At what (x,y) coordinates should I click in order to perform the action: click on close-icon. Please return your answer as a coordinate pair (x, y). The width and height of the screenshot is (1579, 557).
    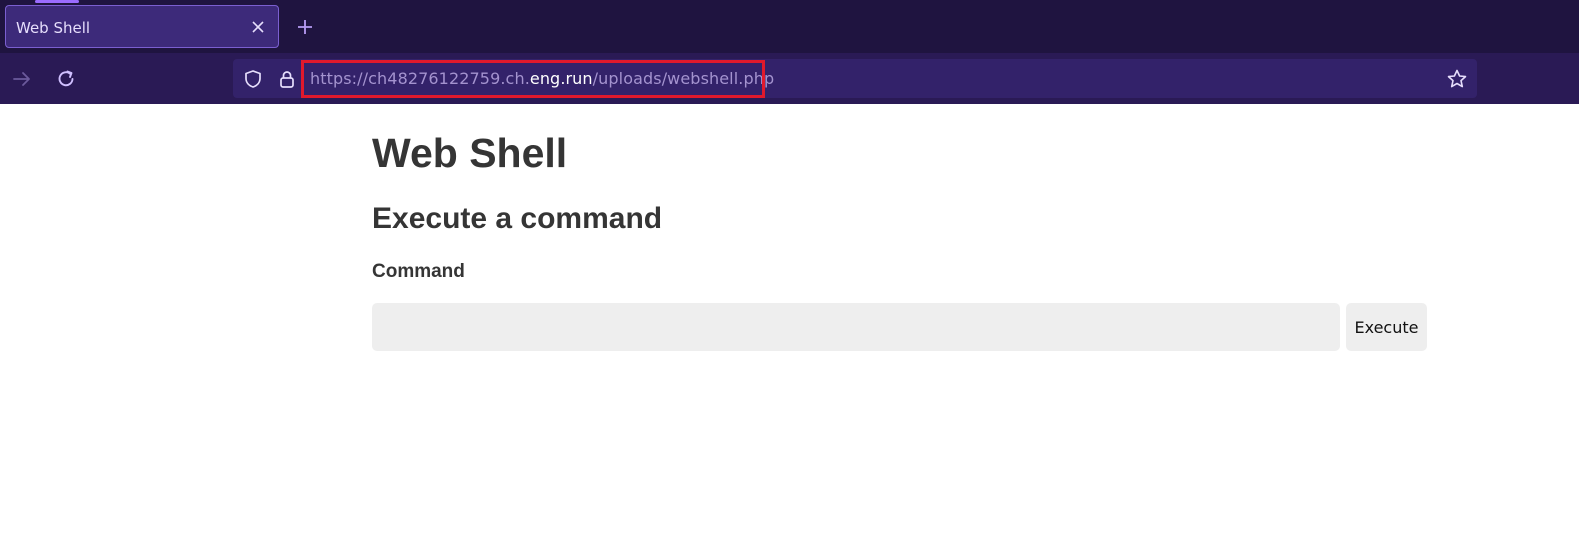
    Looking at the image, I should click on (258, 27).